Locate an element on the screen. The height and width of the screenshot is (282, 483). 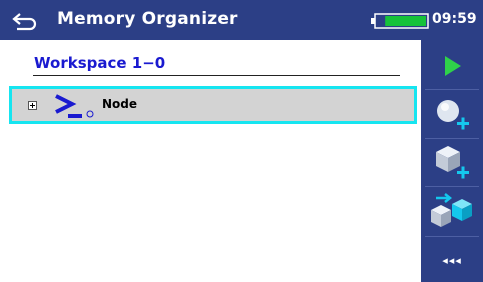
add-object-icon is located at coordinates (452, 162).